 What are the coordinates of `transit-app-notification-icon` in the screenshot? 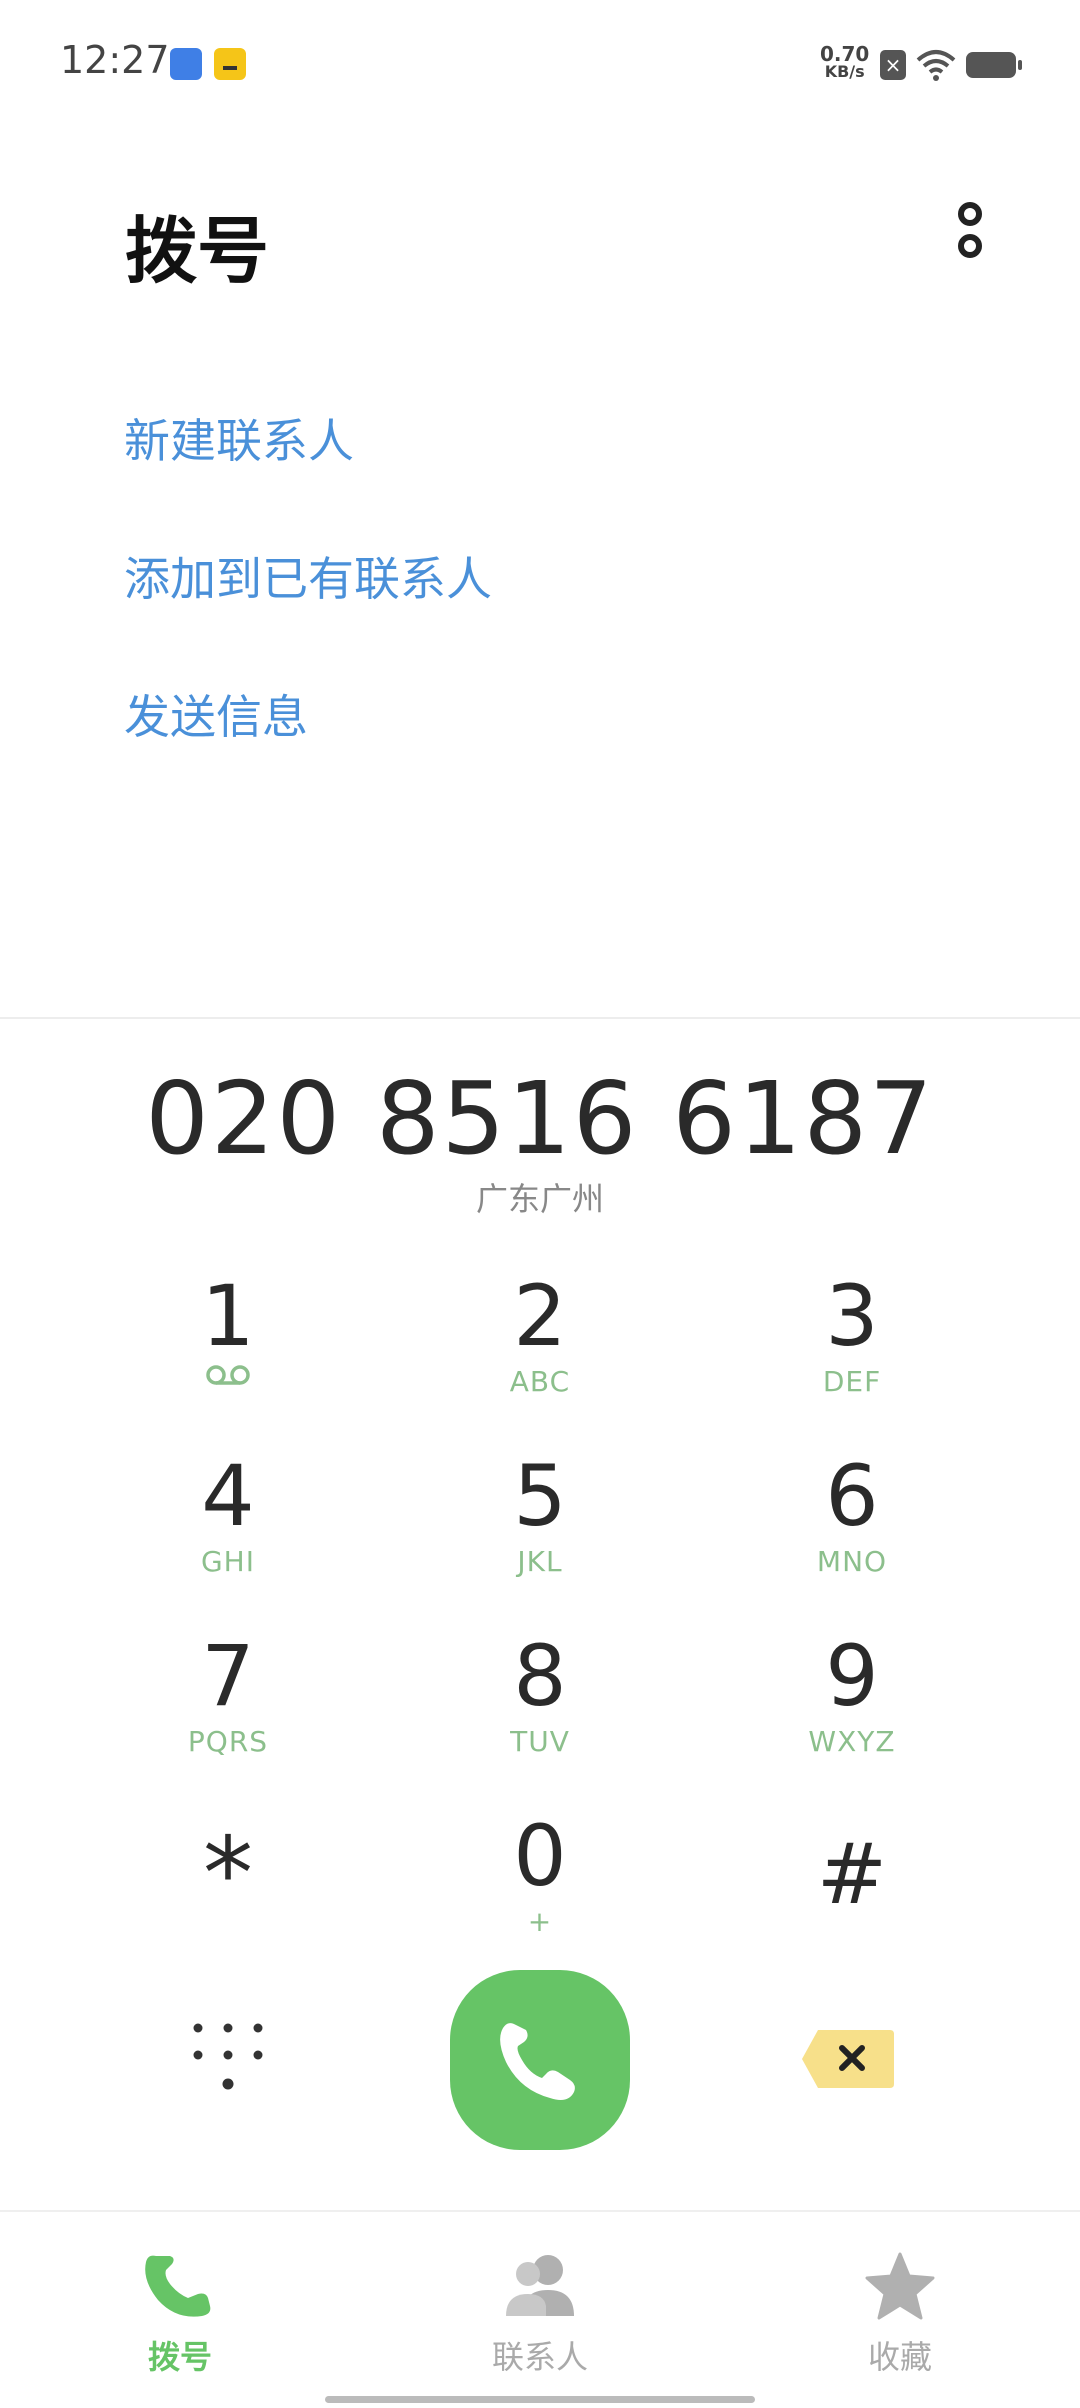 It's located at (186, 64).